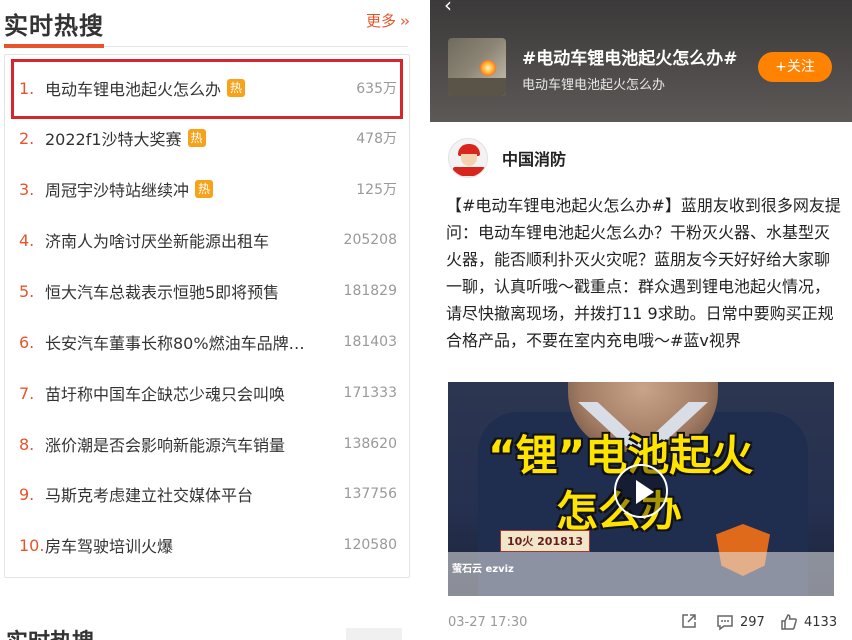 The image size is (852, 640). What do you see at coordinates (789, 622) in the screenshot?
I see `thumbs-up-icon` at bounding box center [789, 622].